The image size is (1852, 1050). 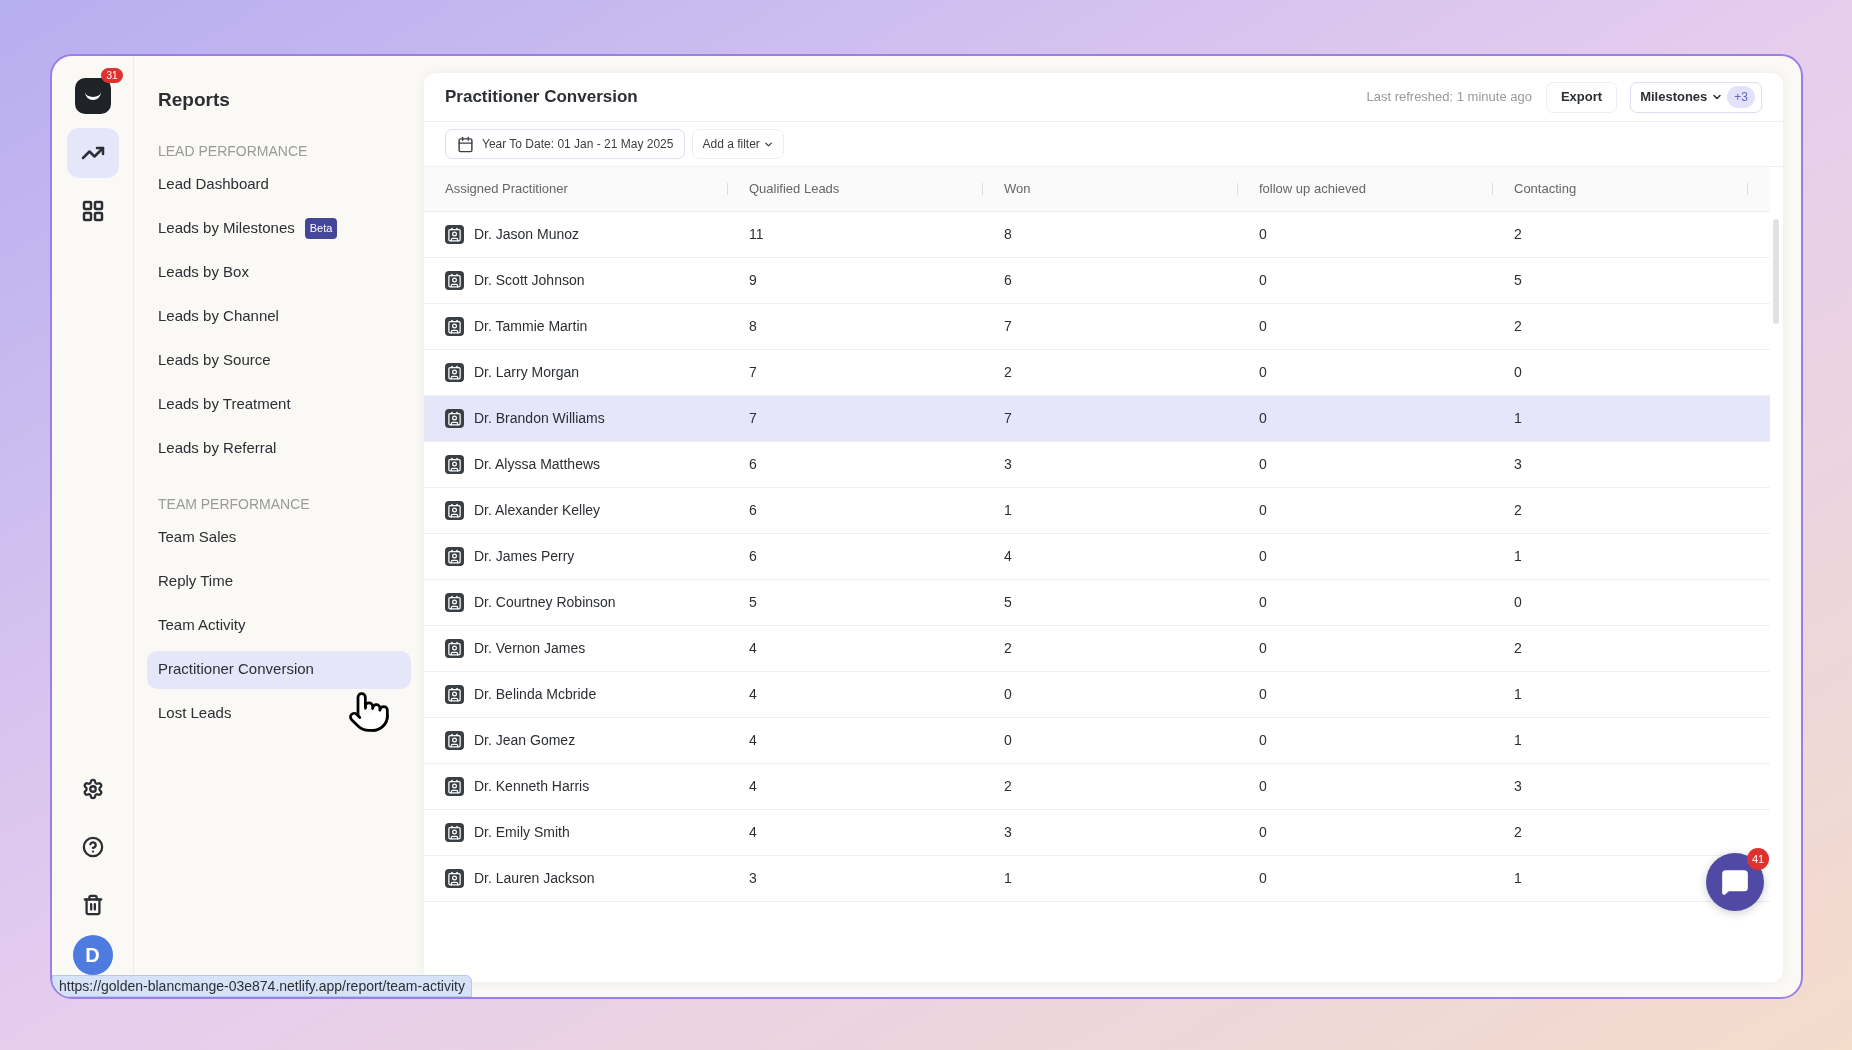 What do you see at coordinates (539, 418) in the screenshot?
I see `table-cell-text: Dr. Brandon Williams` at bounding box center [539, 418].